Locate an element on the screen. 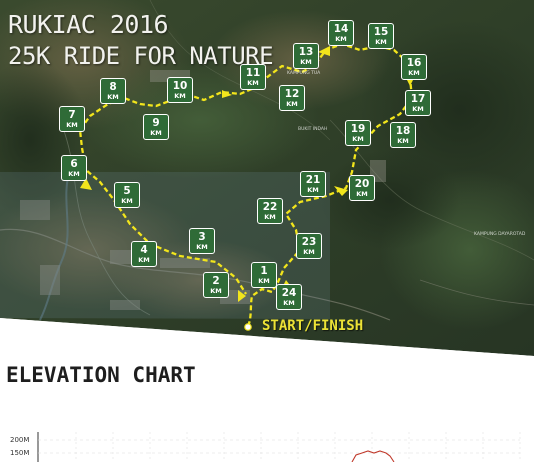 The height and width of the screenshot is (462, 534). km-marker-16: 16 KM is located at coordinates (414, 67).